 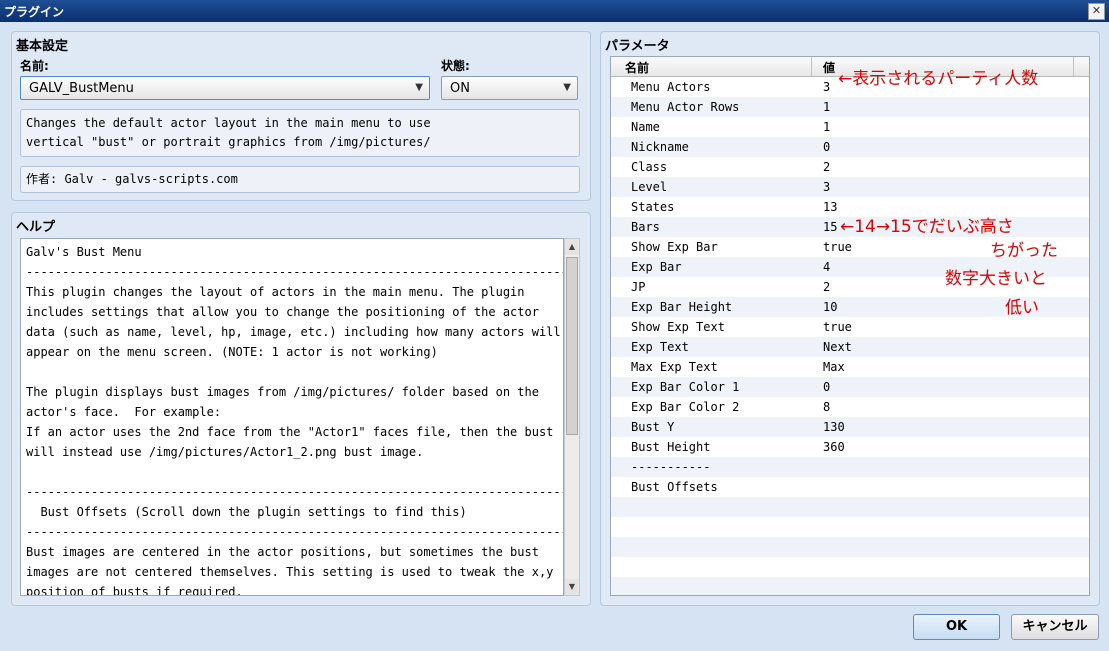 What do you see at coordinates (830, 227) in the screenshot?
I see `param-value: 15` at bounding box center [830, 227].